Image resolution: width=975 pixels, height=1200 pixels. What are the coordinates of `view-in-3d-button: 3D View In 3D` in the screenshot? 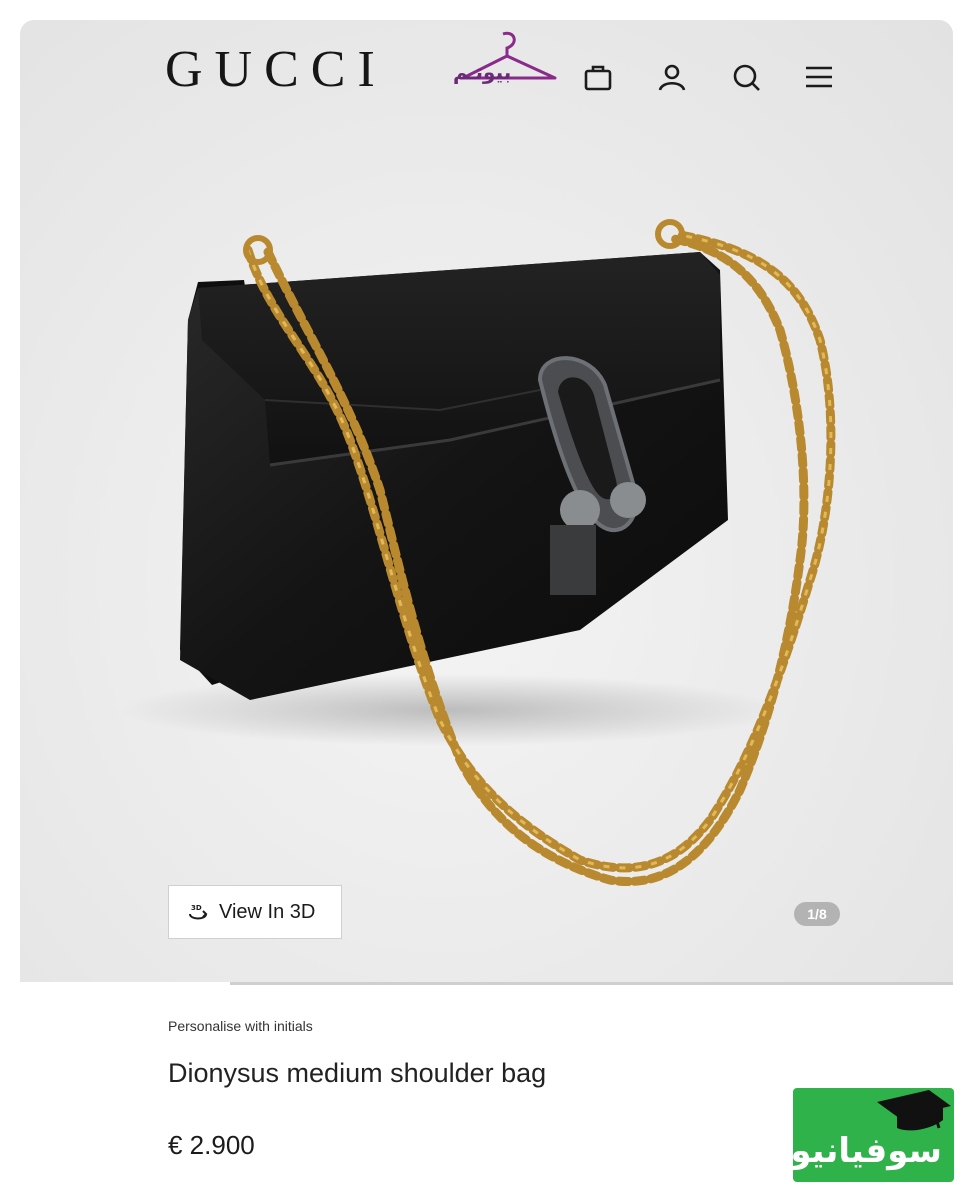 It's located at (255, 912).